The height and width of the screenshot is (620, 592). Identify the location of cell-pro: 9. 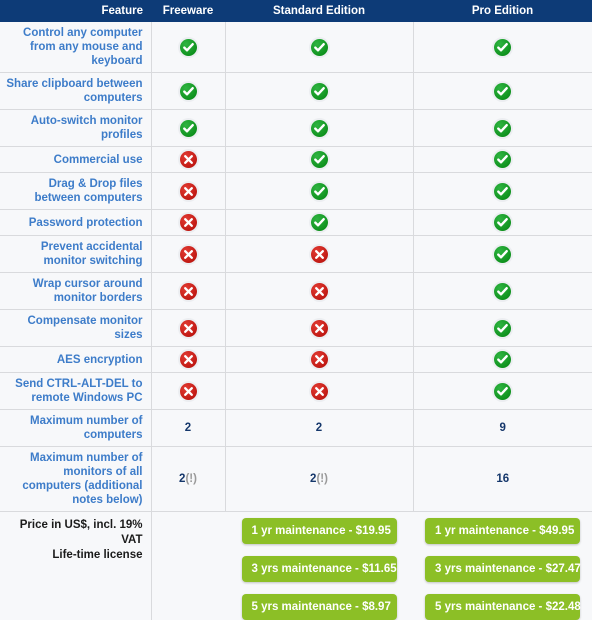
(502, 428).